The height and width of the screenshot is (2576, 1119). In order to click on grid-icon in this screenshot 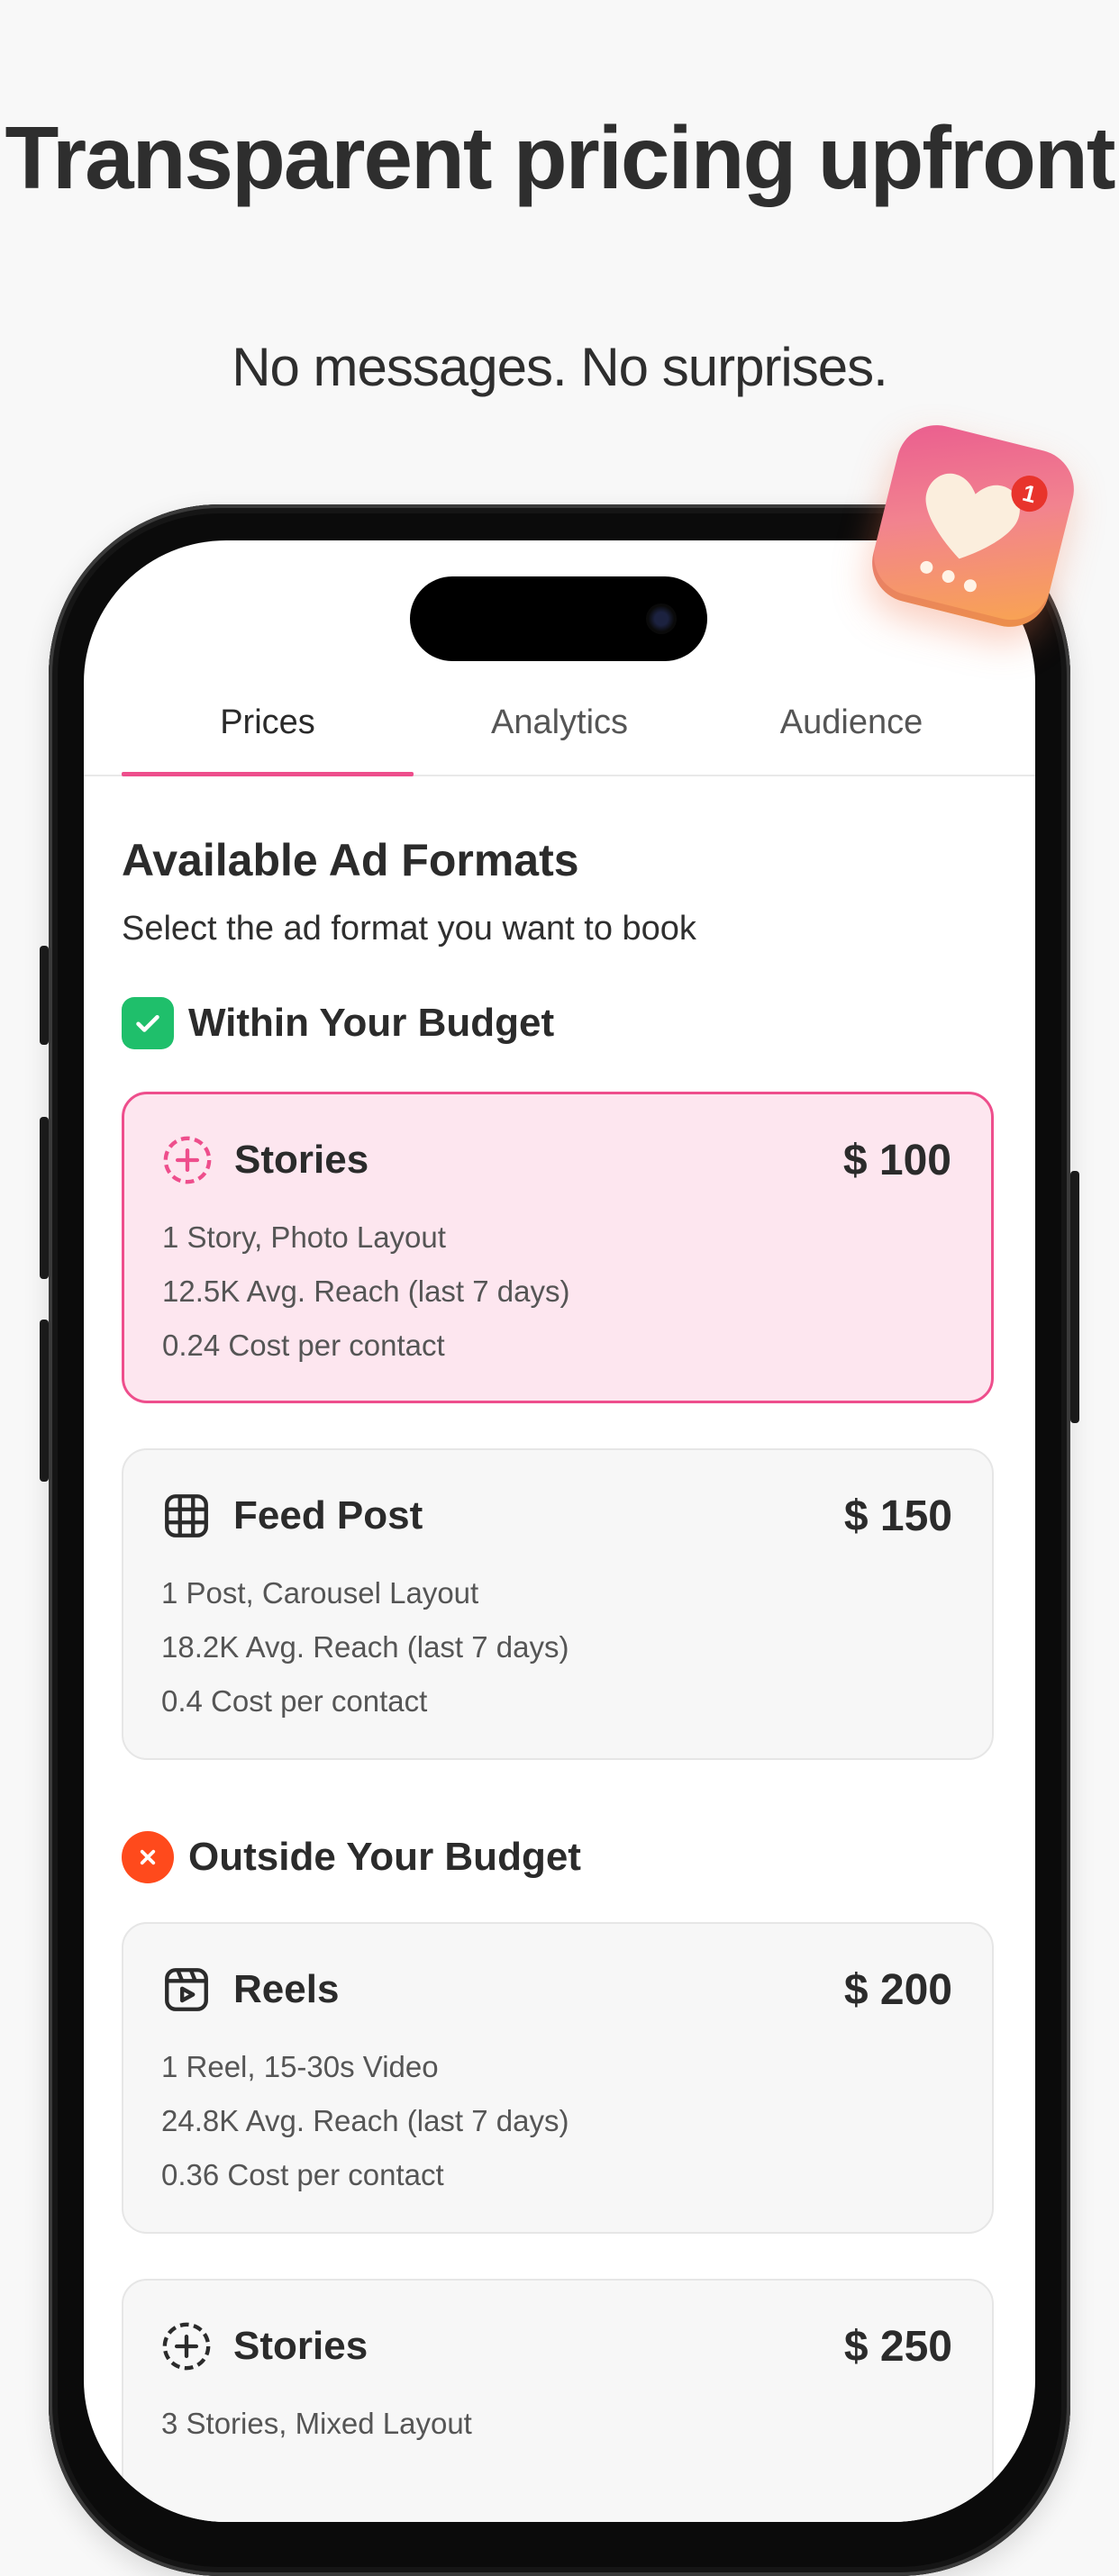, I will do `click(186, 1516)`.